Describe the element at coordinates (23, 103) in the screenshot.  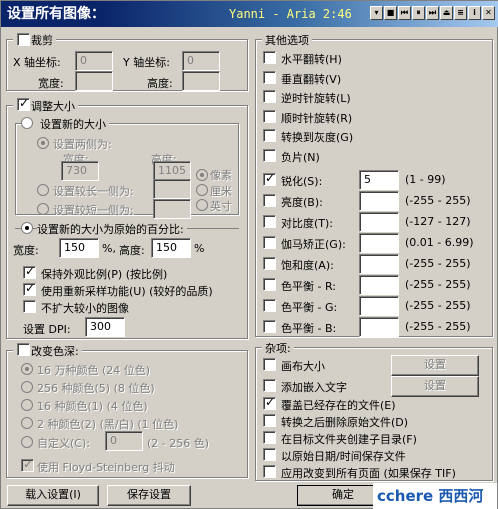
I see `resize-checkbox` at that location.